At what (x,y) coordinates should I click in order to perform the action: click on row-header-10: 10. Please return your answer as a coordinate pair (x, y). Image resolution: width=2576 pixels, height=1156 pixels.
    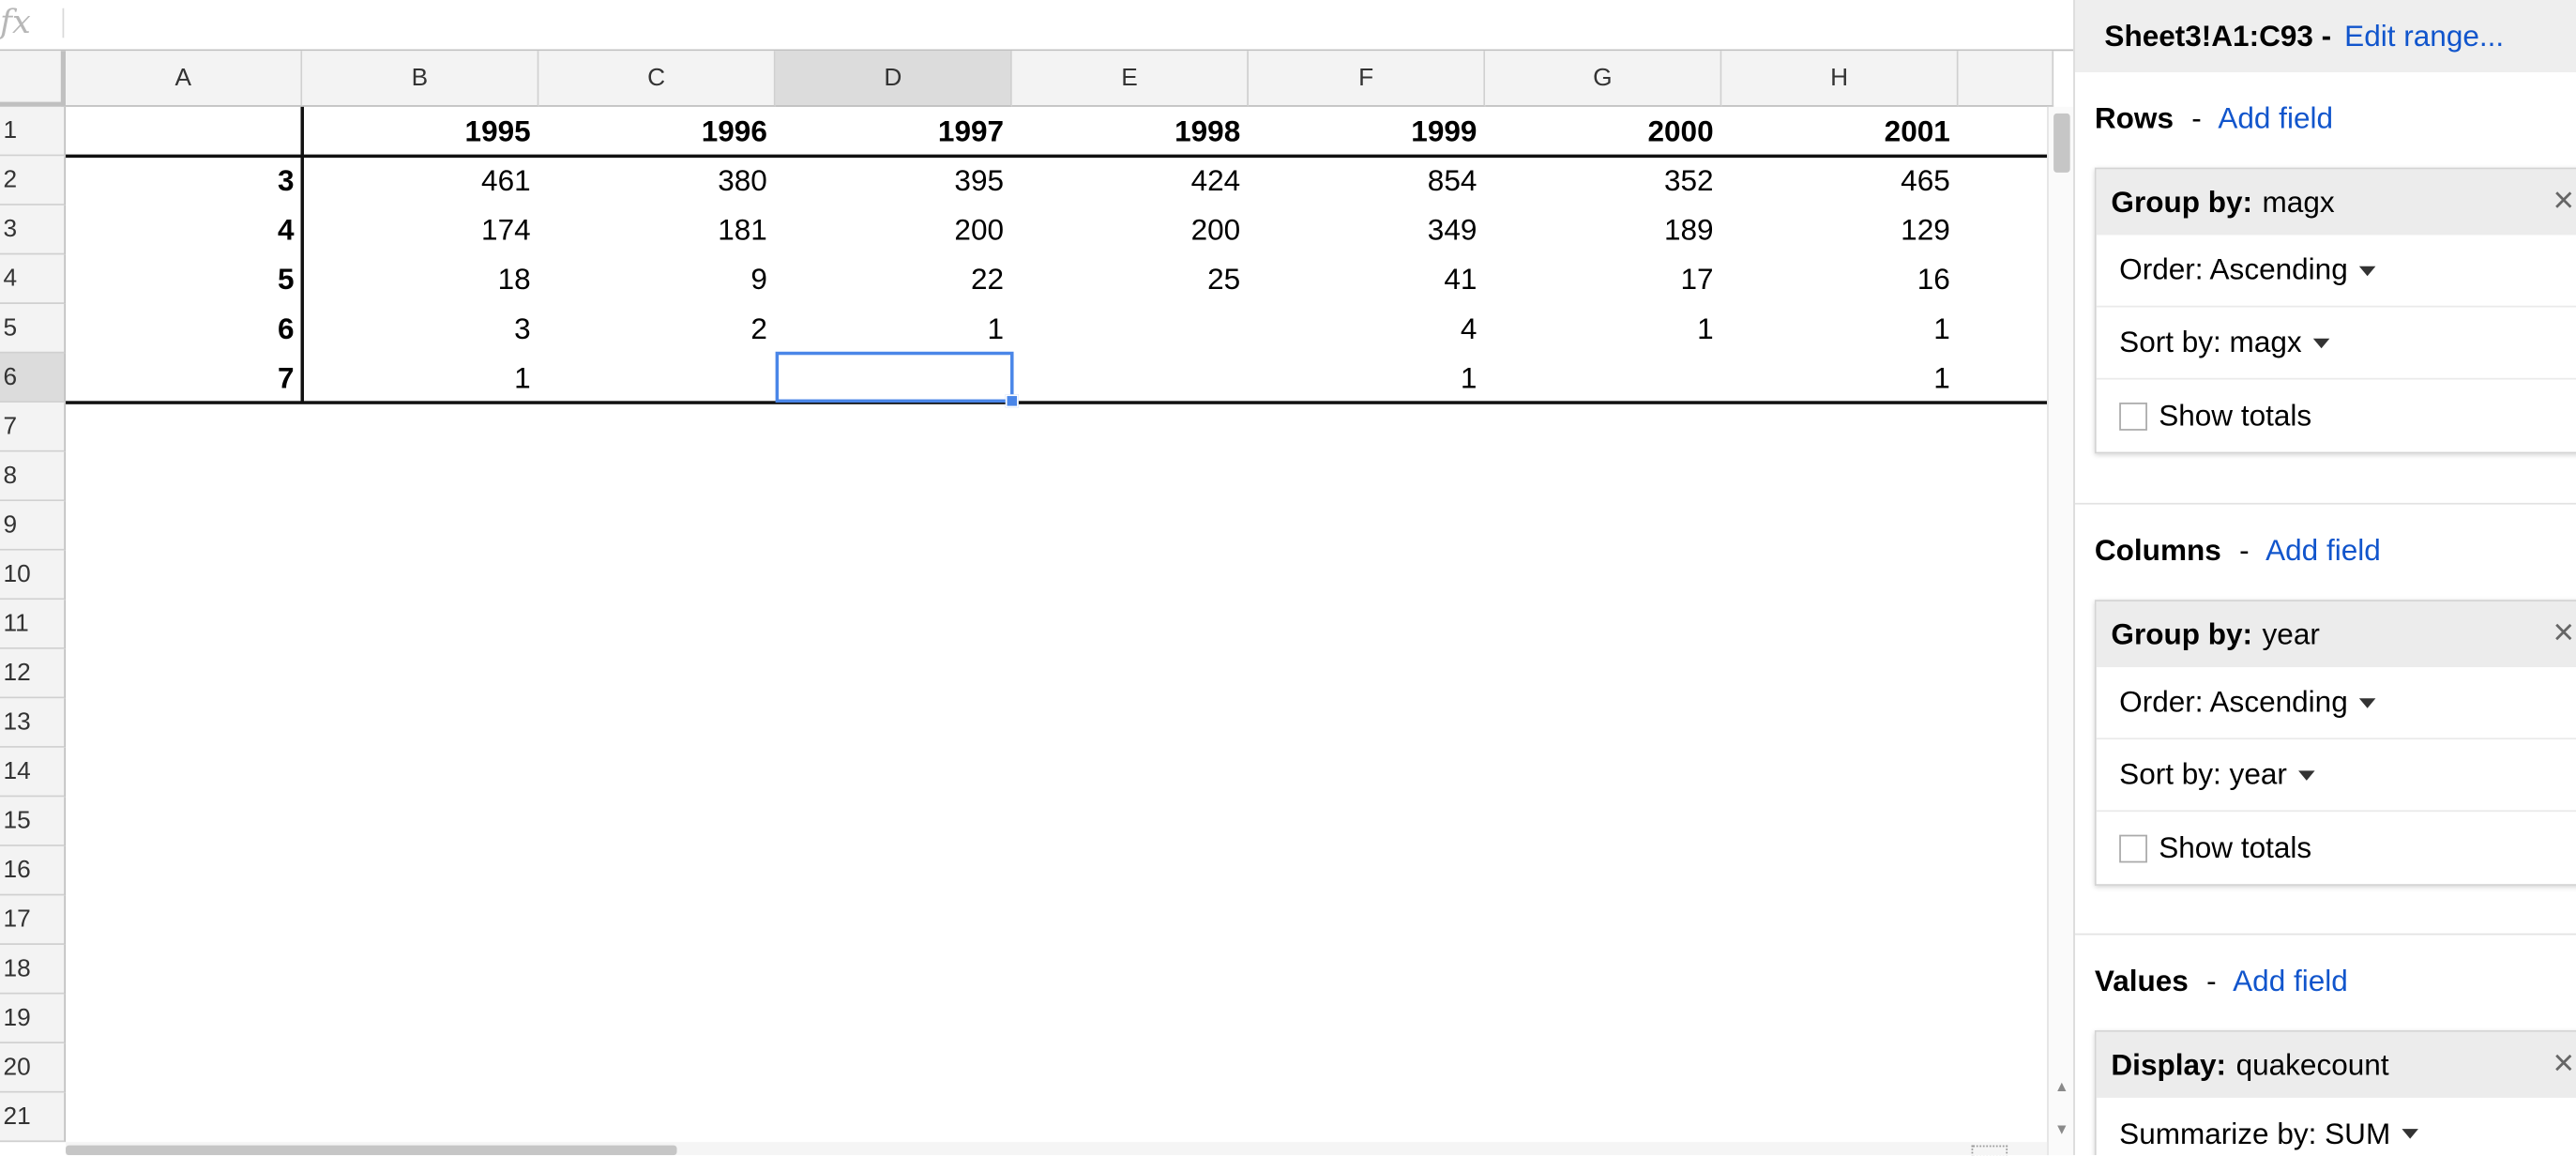
    Looking at the image, I should click on (33, 575).